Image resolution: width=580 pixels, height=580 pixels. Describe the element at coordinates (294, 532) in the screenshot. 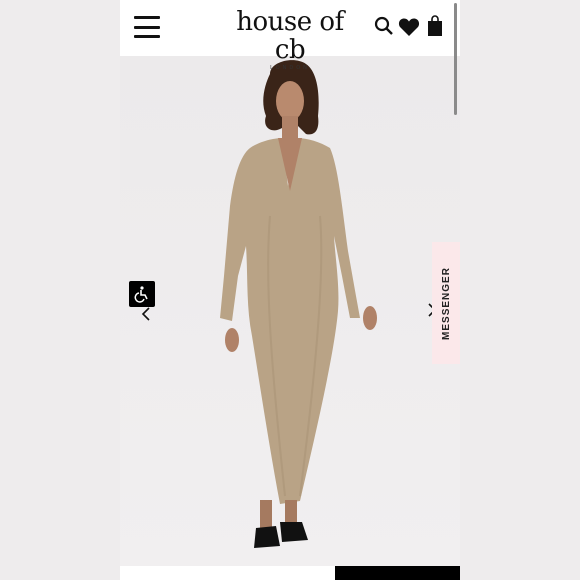

I see `right-shoe` at that location.